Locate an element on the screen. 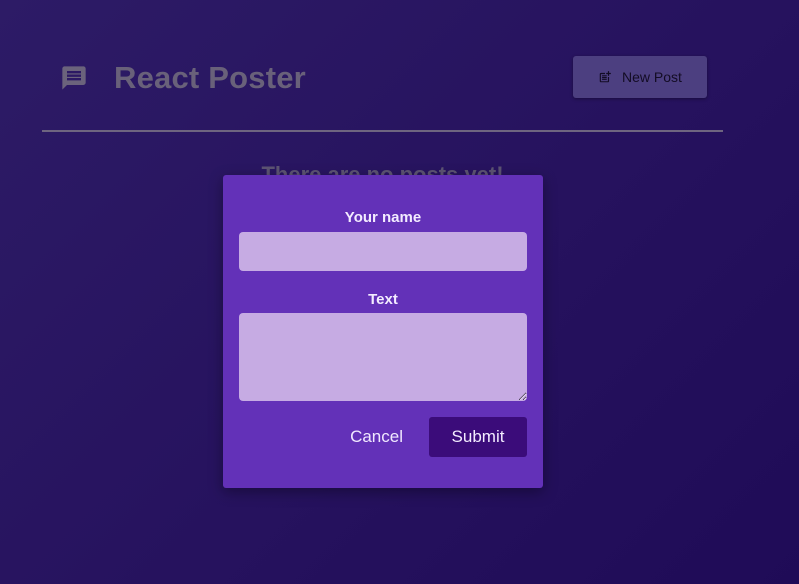 This screenshot has width=799, height=584. text-label: Text is located at coordinates (383, 299).